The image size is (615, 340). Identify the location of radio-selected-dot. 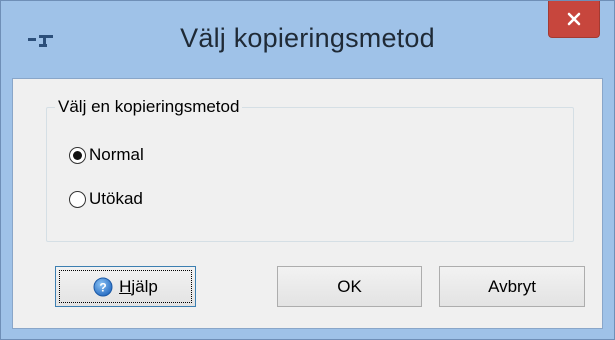
(77, 155).